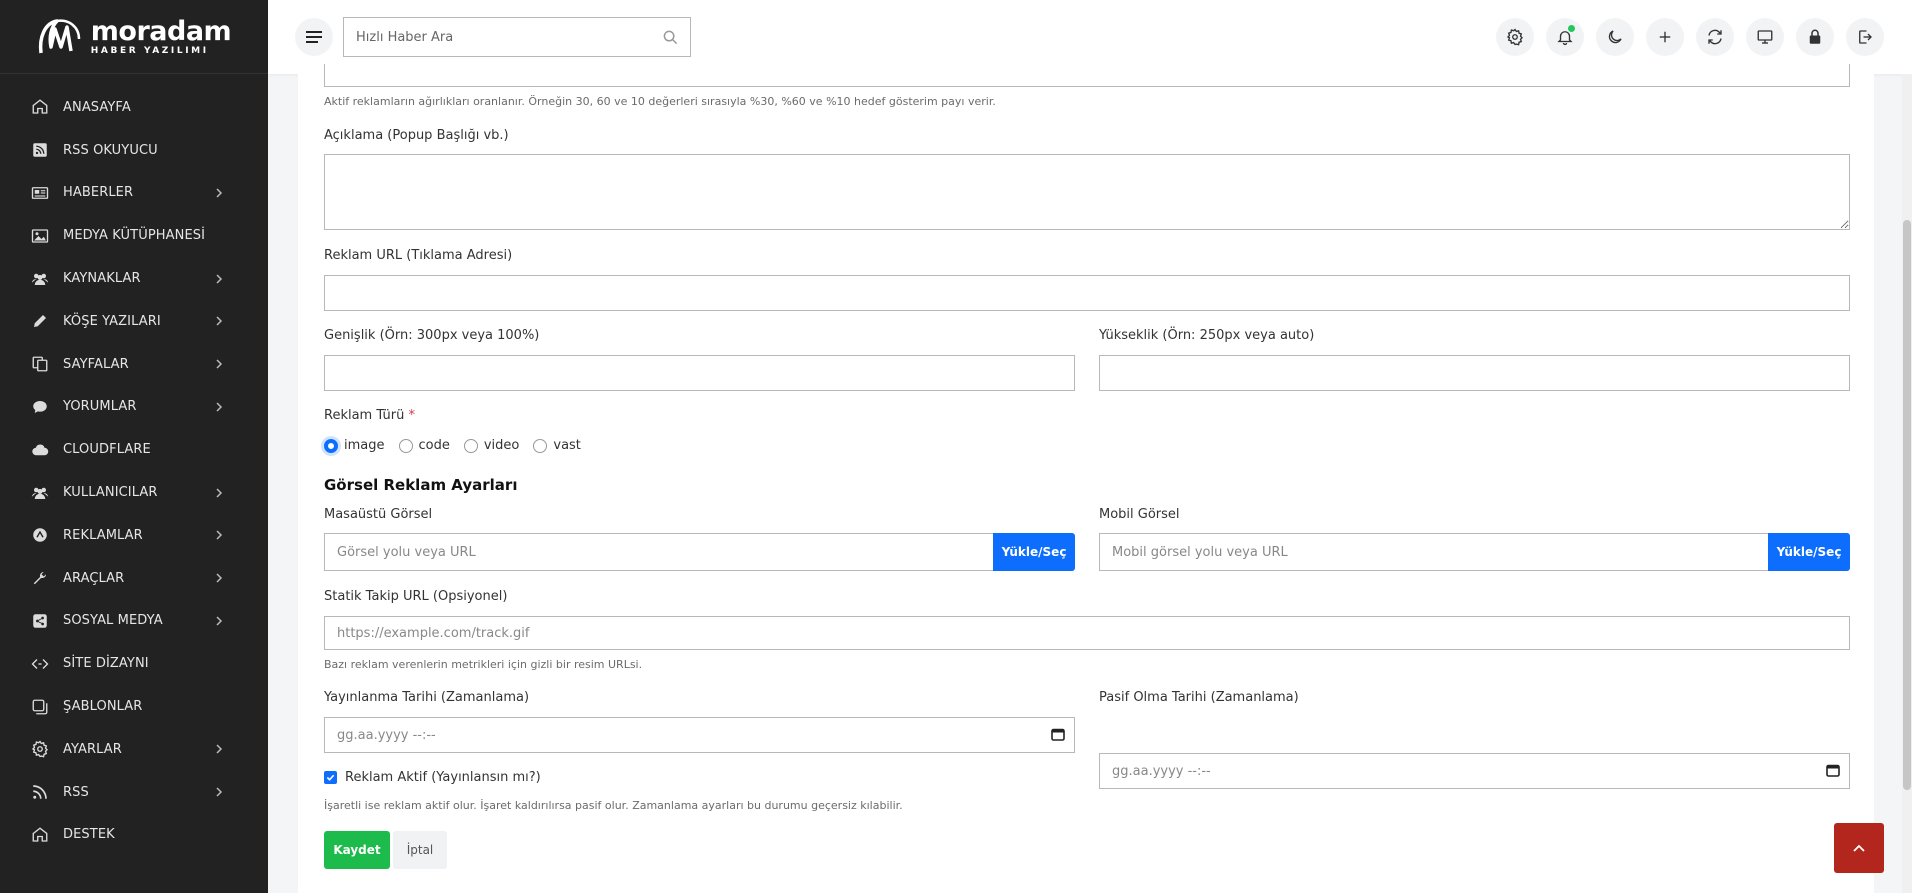 Image resolution: width=1912 pixels, height=893 pixels. I want to click on brand-name: moradam, so click(161, 31).